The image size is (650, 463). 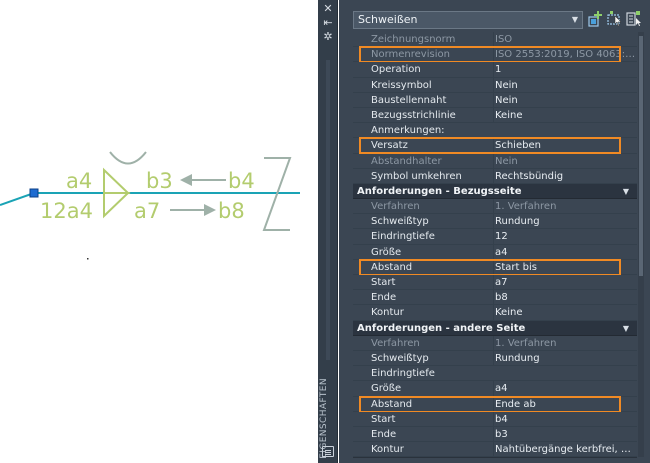 What do you see at coordinates (413, 39) in the screenshot?
I see `property-label: Zeichnungsnorm` at bounding box center [413, 39].